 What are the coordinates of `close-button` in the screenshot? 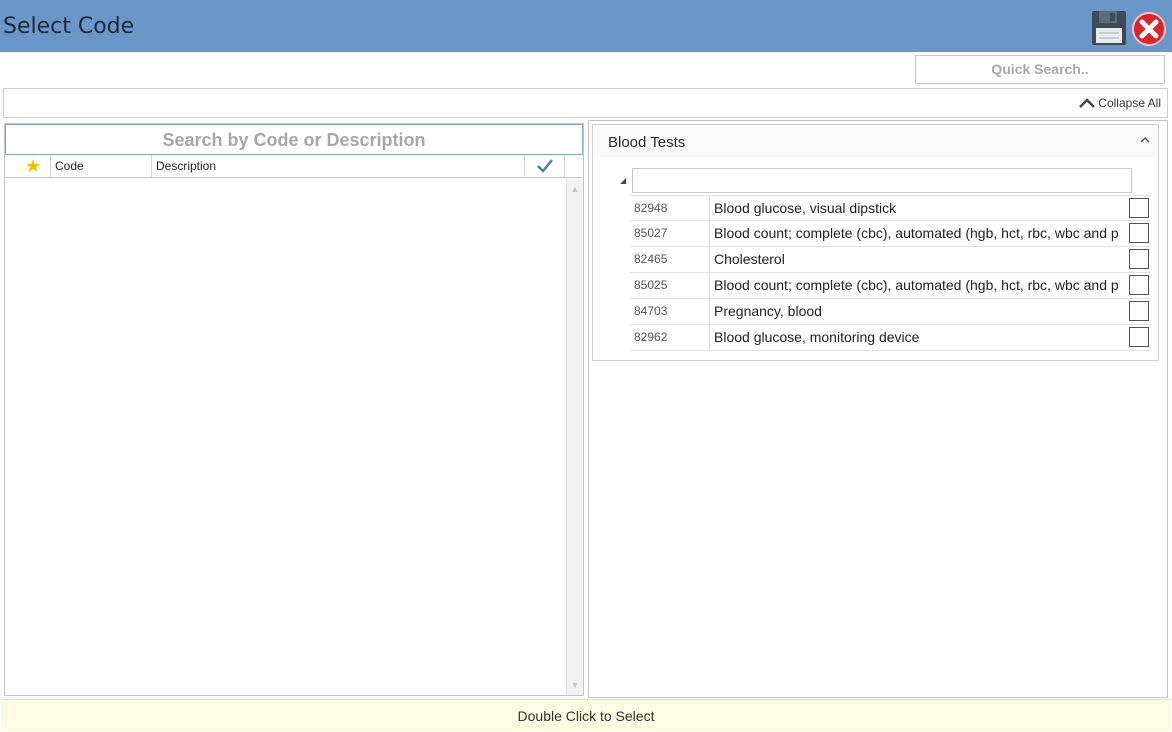 It's located at (1149, 29).